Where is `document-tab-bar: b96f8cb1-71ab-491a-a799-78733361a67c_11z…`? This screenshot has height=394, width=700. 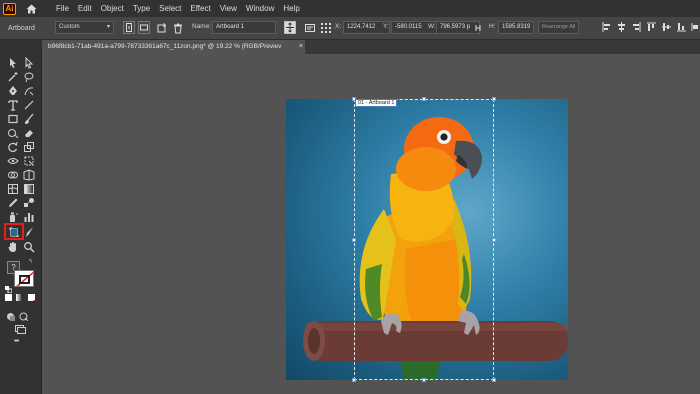 document-tab-bar: b96f8cb1-71ab-491a-a799-78733361a67c_11z… is located at coordinates (371, 47).